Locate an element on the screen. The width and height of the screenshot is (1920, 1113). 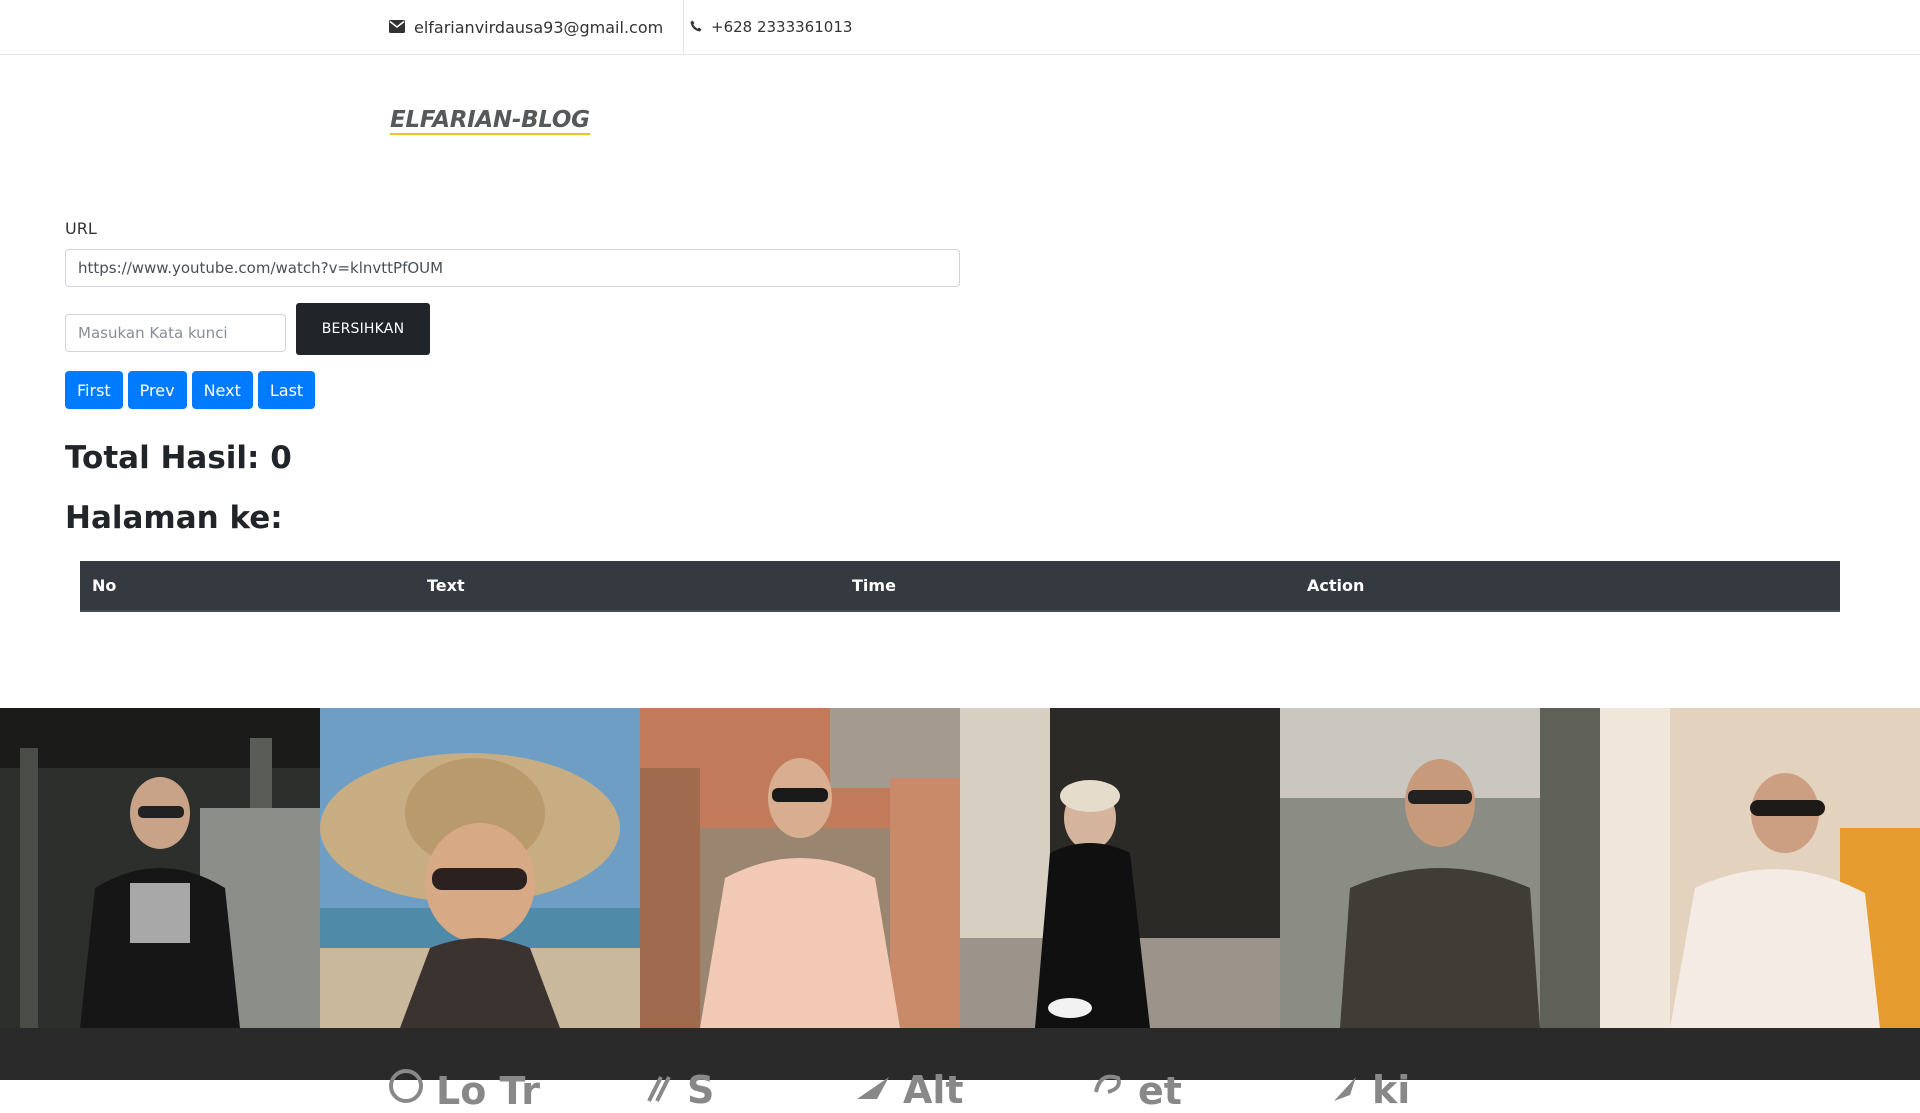
column-header-action: Action is located at coordinates (1567, 586).